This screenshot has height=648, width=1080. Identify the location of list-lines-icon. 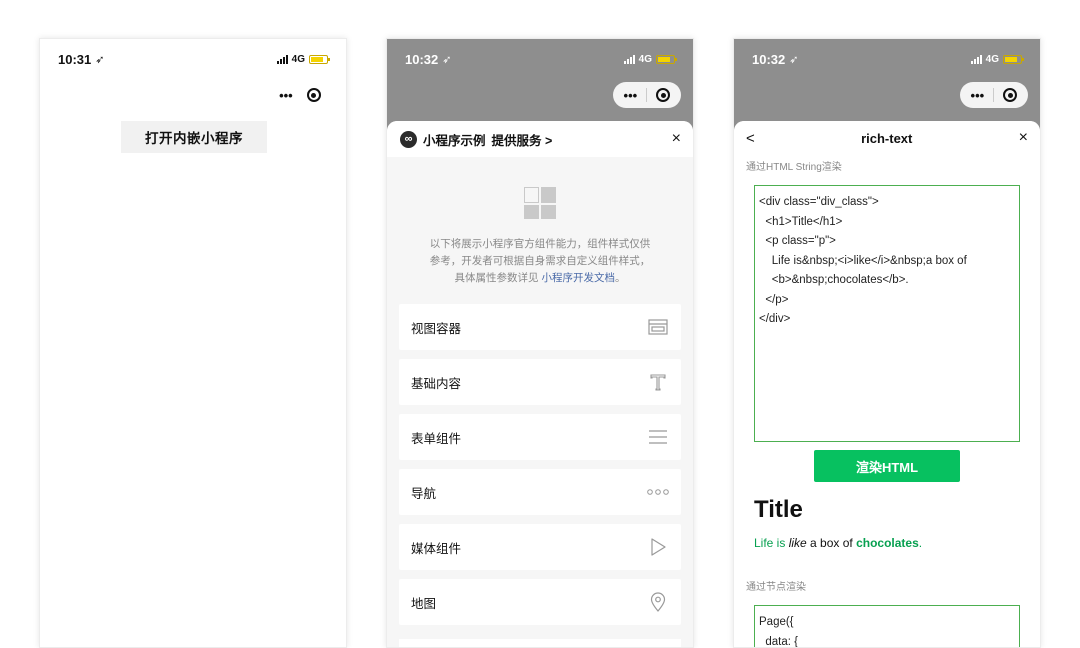
(658, 437).